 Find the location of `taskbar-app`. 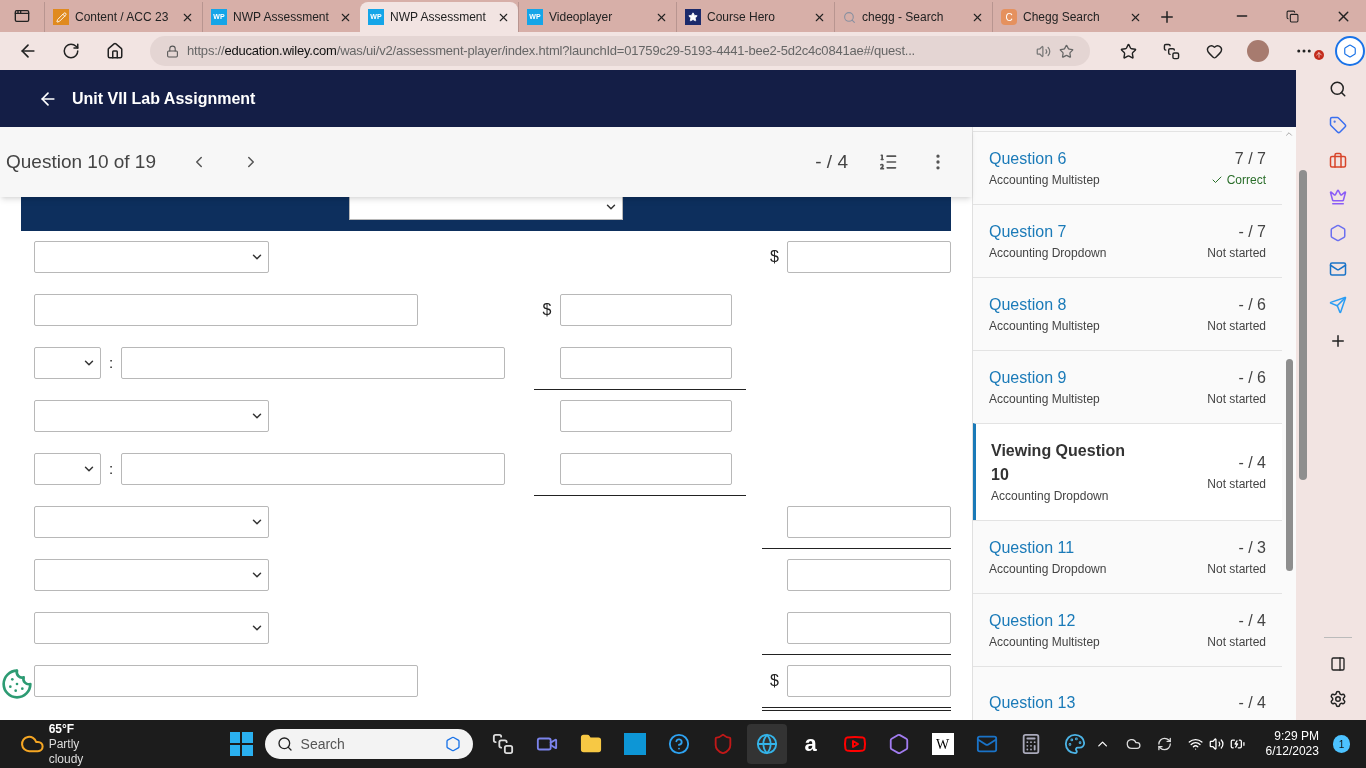

taskbar-app is located at coordinates (766, 744).